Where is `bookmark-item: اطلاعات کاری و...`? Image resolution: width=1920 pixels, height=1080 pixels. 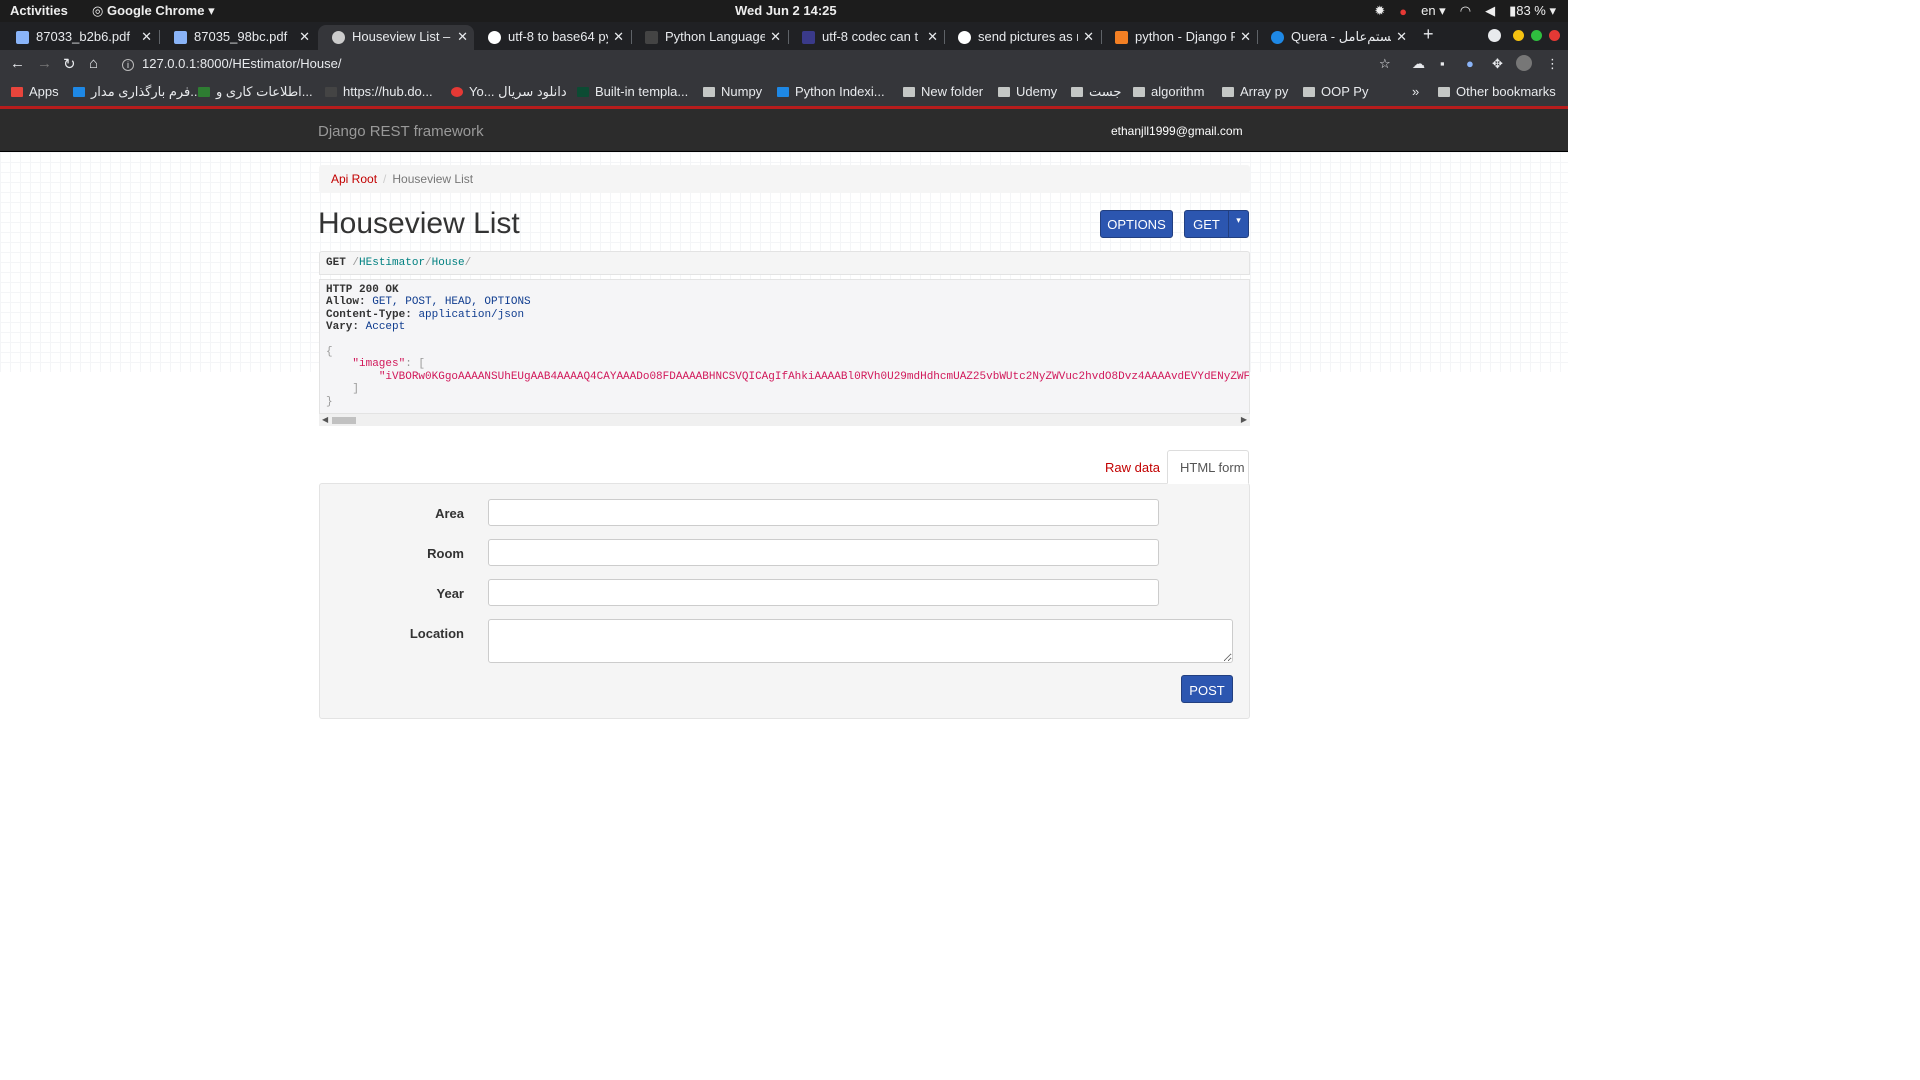 bookmark-item: اطلاعات کاری و... is located at coordinates (255, 92).